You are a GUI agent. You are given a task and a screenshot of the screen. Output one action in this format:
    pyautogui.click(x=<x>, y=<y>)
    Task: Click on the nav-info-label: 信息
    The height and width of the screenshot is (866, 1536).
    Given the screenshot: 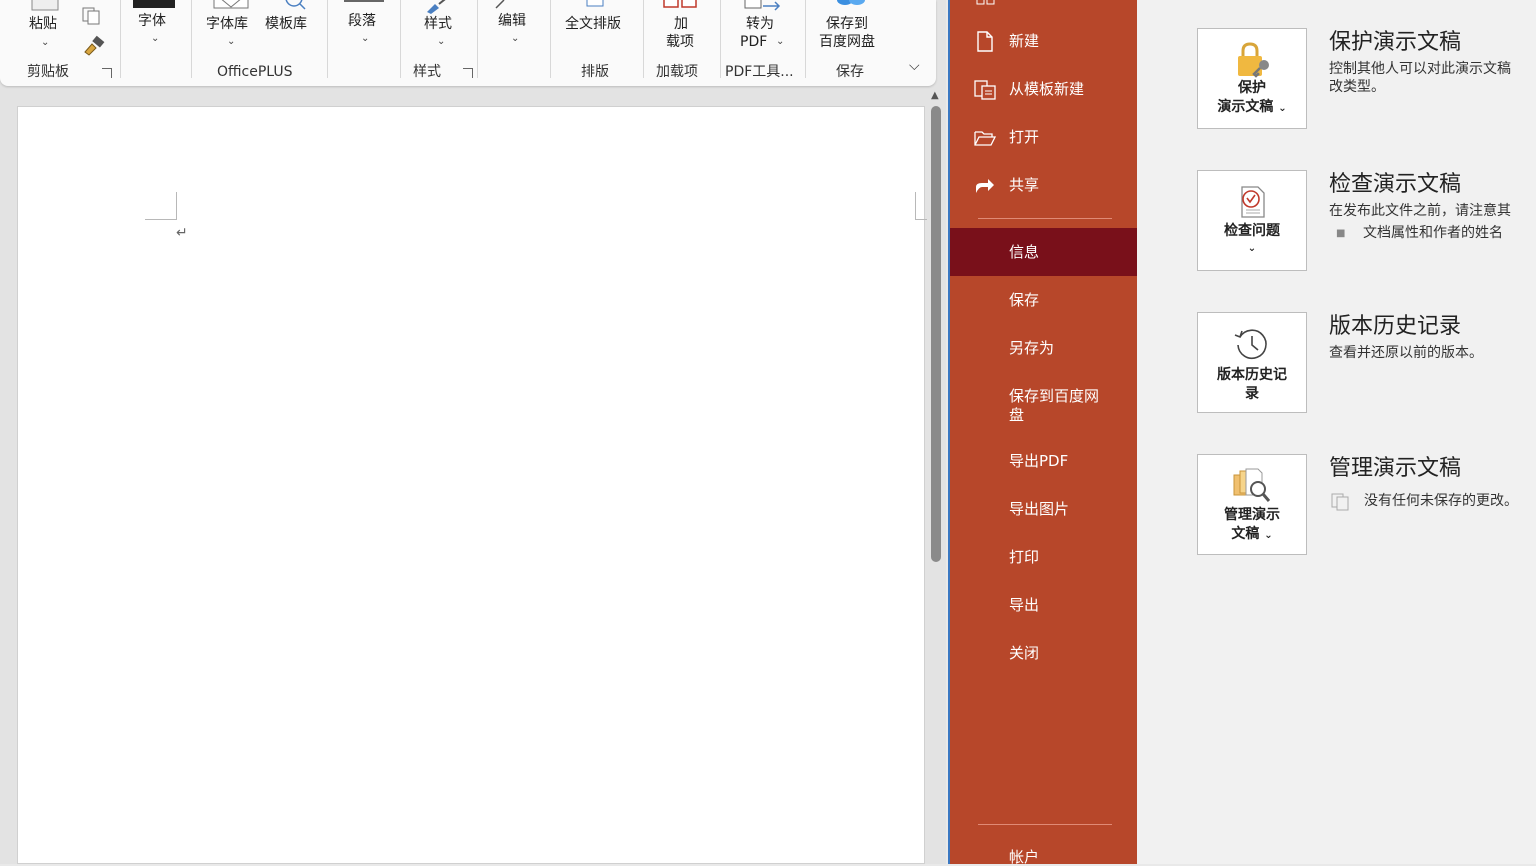 What is the action you would take?
    pyautogui.click(x=1024, y=252)
    